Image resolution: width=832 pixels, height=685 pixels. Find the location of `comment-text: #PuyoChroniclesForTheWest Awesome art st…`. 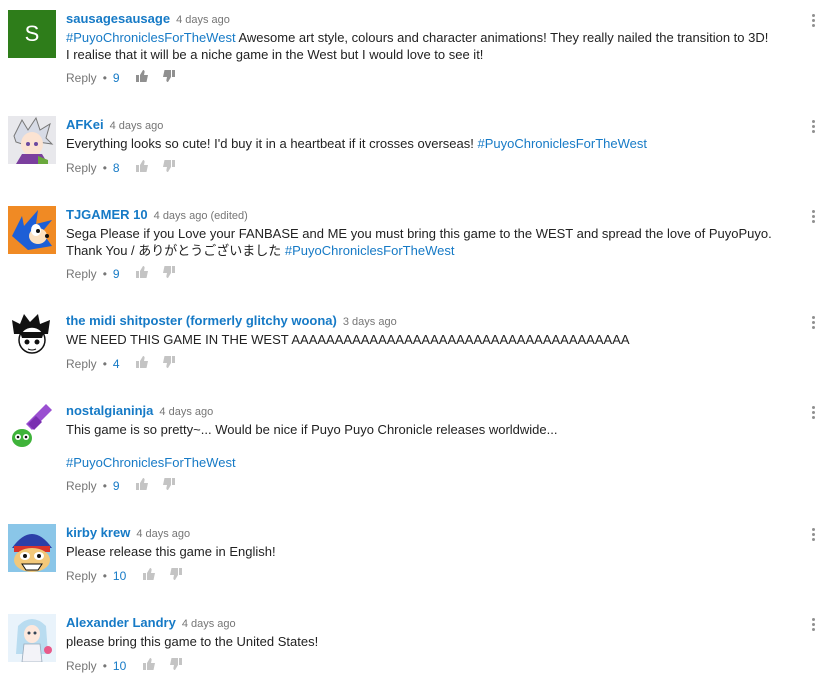

comment-text: #PuyoChroniclesForTheWest Awesome art st… is located at coordinates (429, 38).